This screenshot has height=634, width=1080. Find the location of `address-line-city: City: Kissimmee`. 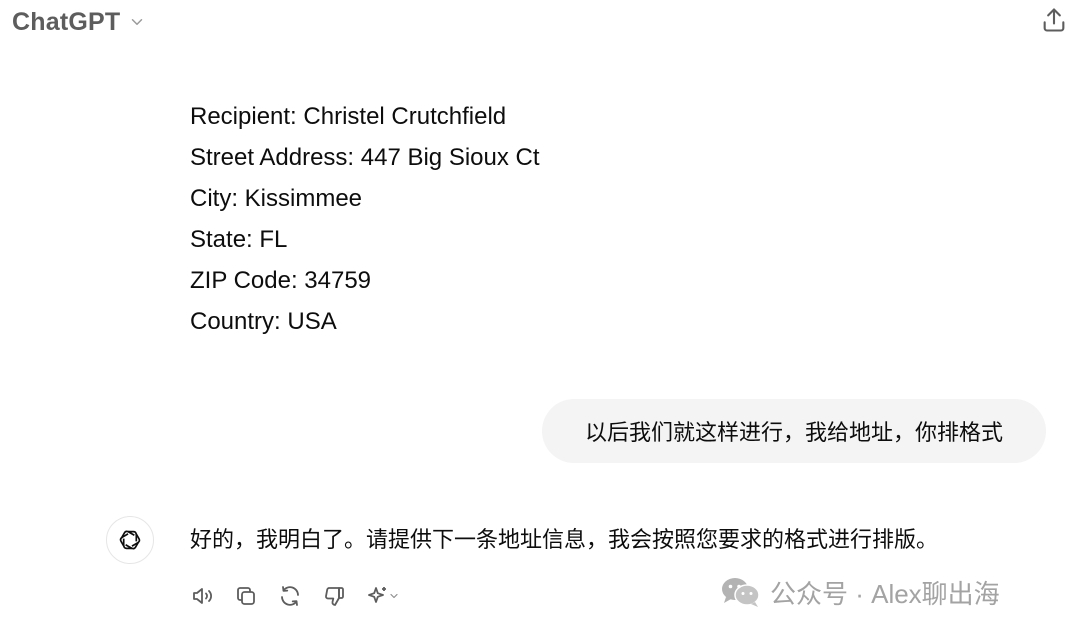

address-line-city: City: Kissimmee is located at coordinates (276, 198).